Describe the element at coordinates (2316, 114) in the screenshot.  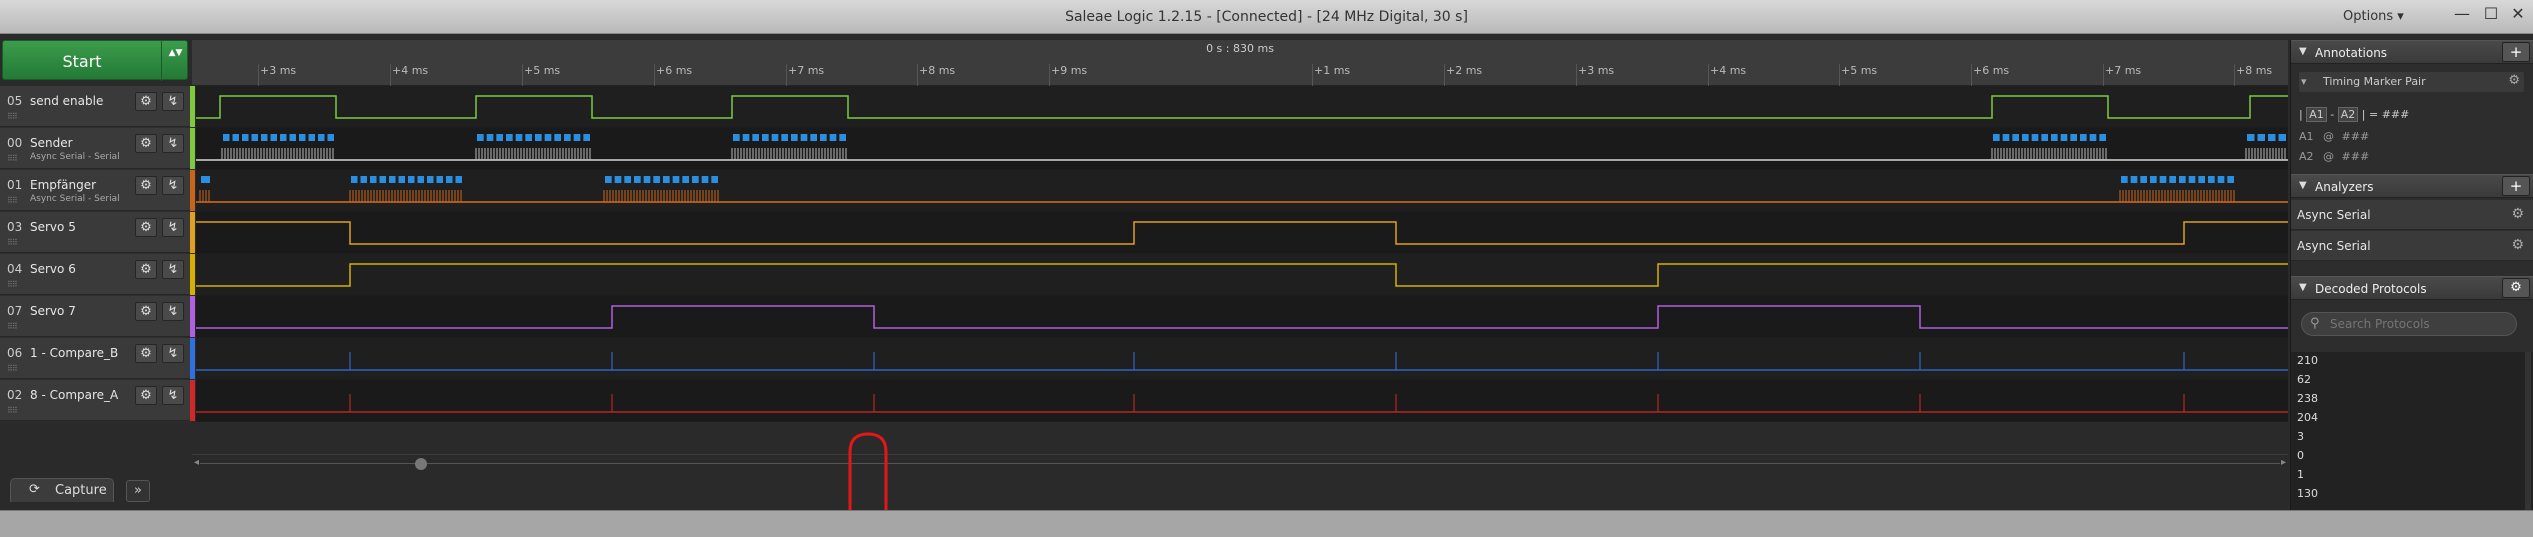
I see `a1-chip: A1` at that location.